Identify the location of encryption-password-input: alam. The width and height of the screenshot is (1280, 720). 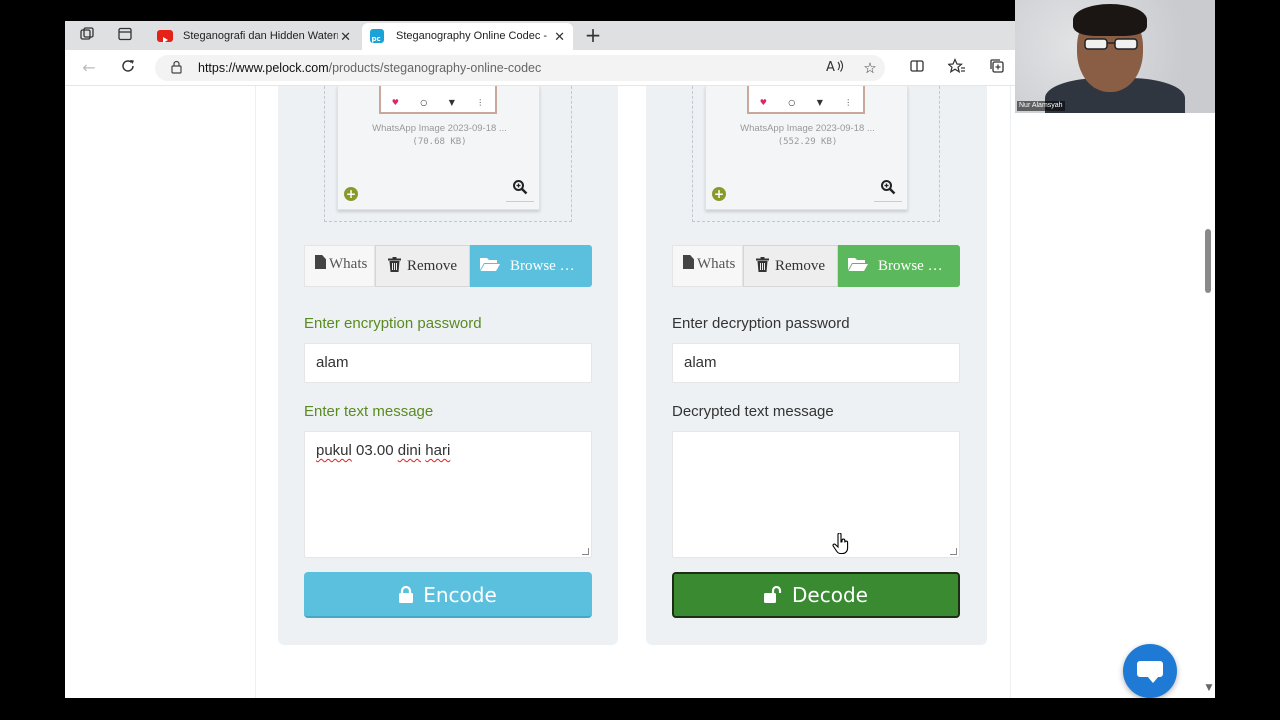
(448, 363).